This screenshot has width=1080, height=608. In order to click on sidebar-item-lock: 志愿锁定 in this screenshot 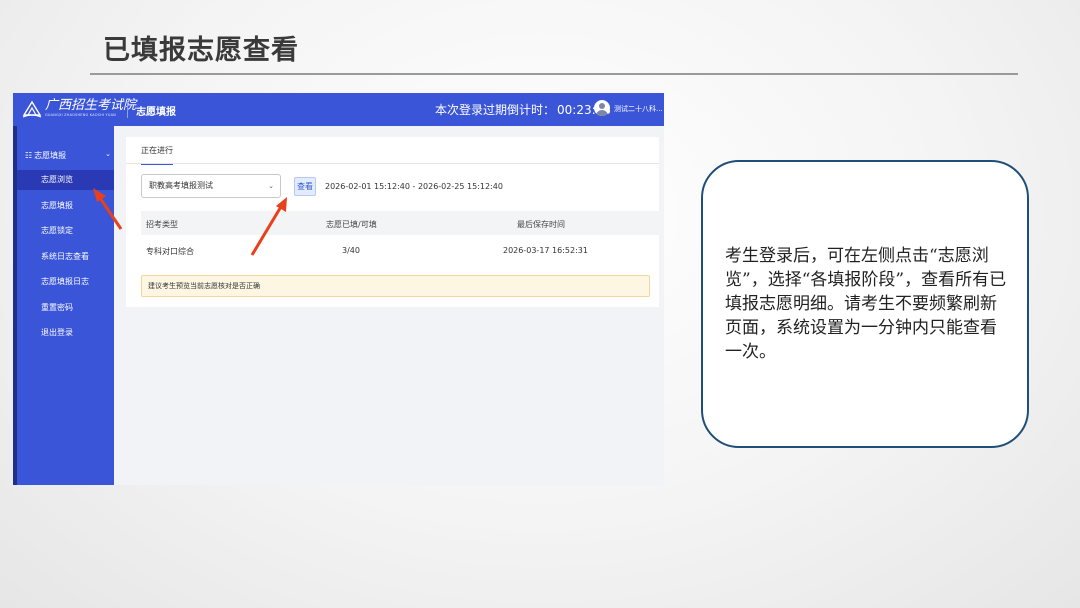, I will do `click(65, 231)`.